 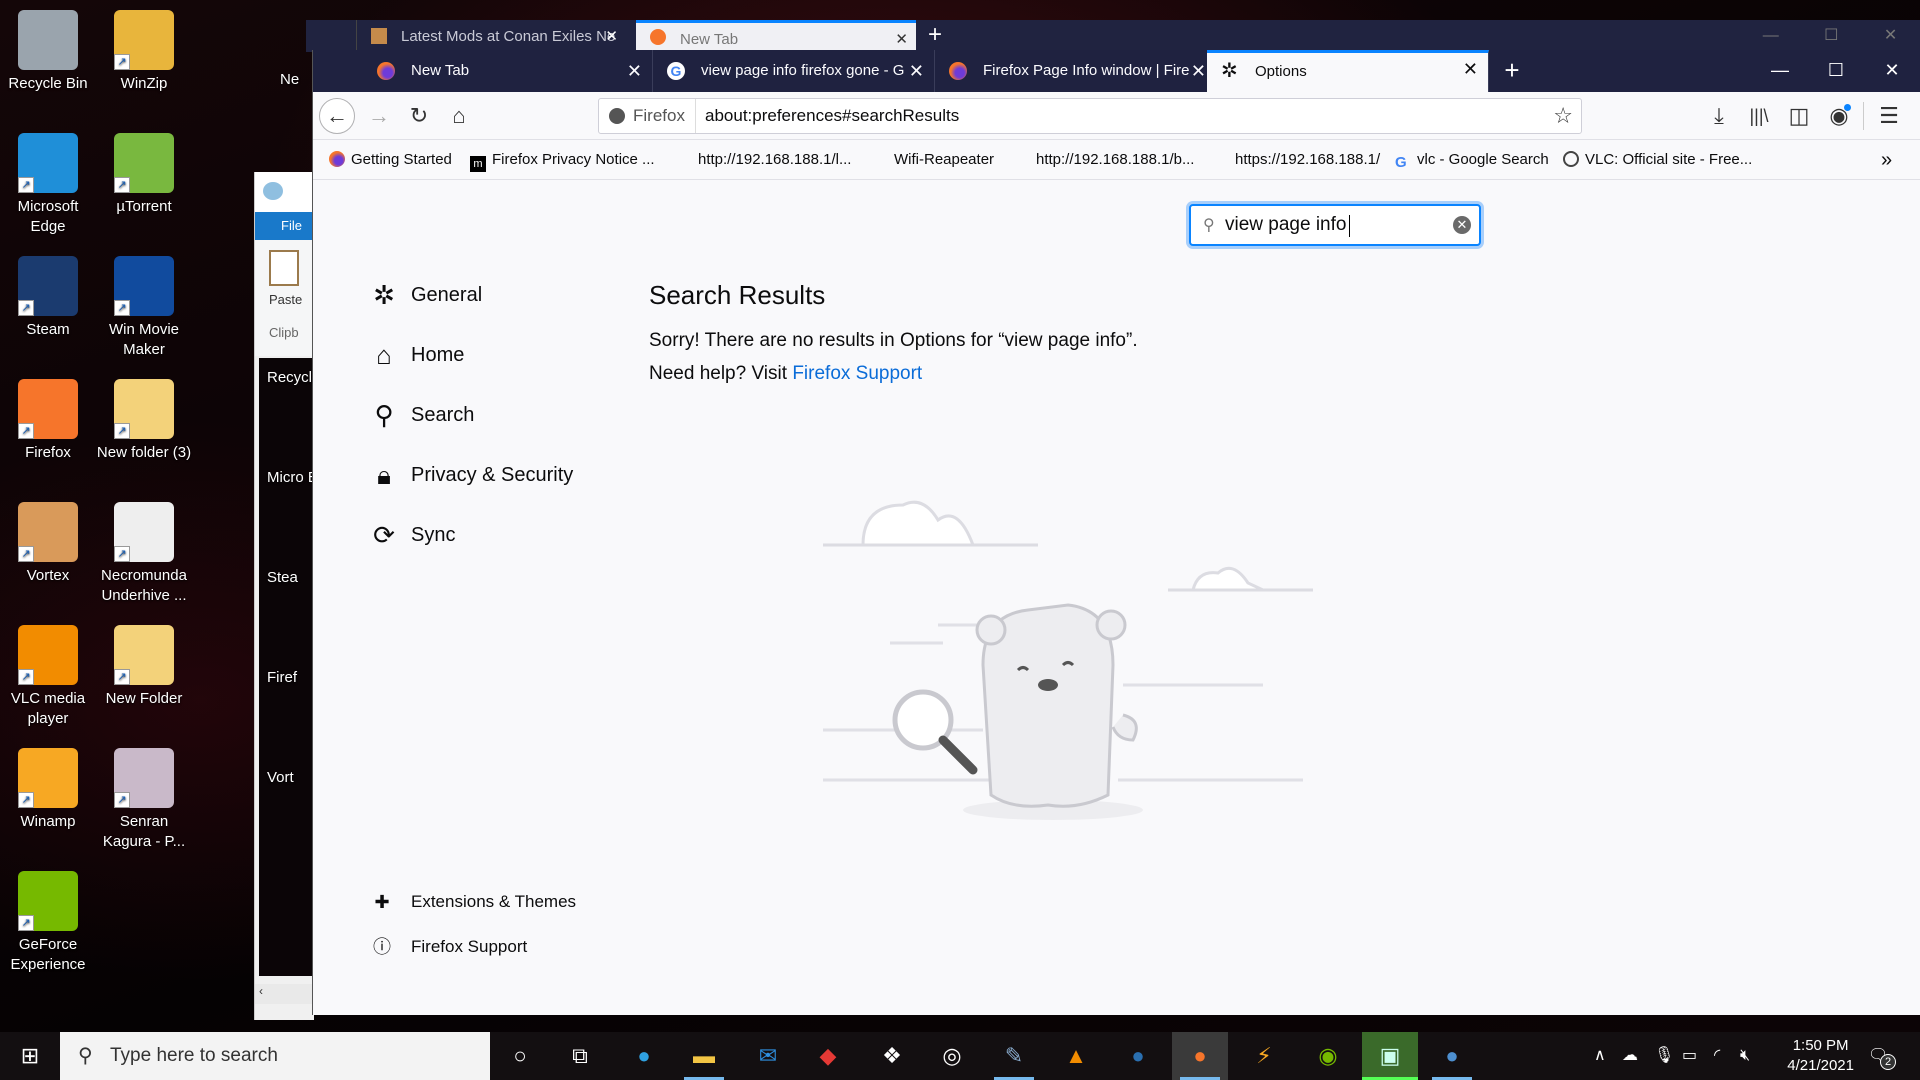 I want to click on winamp-taskbar-icon: ⚡, so click(x=1264, y=1056).